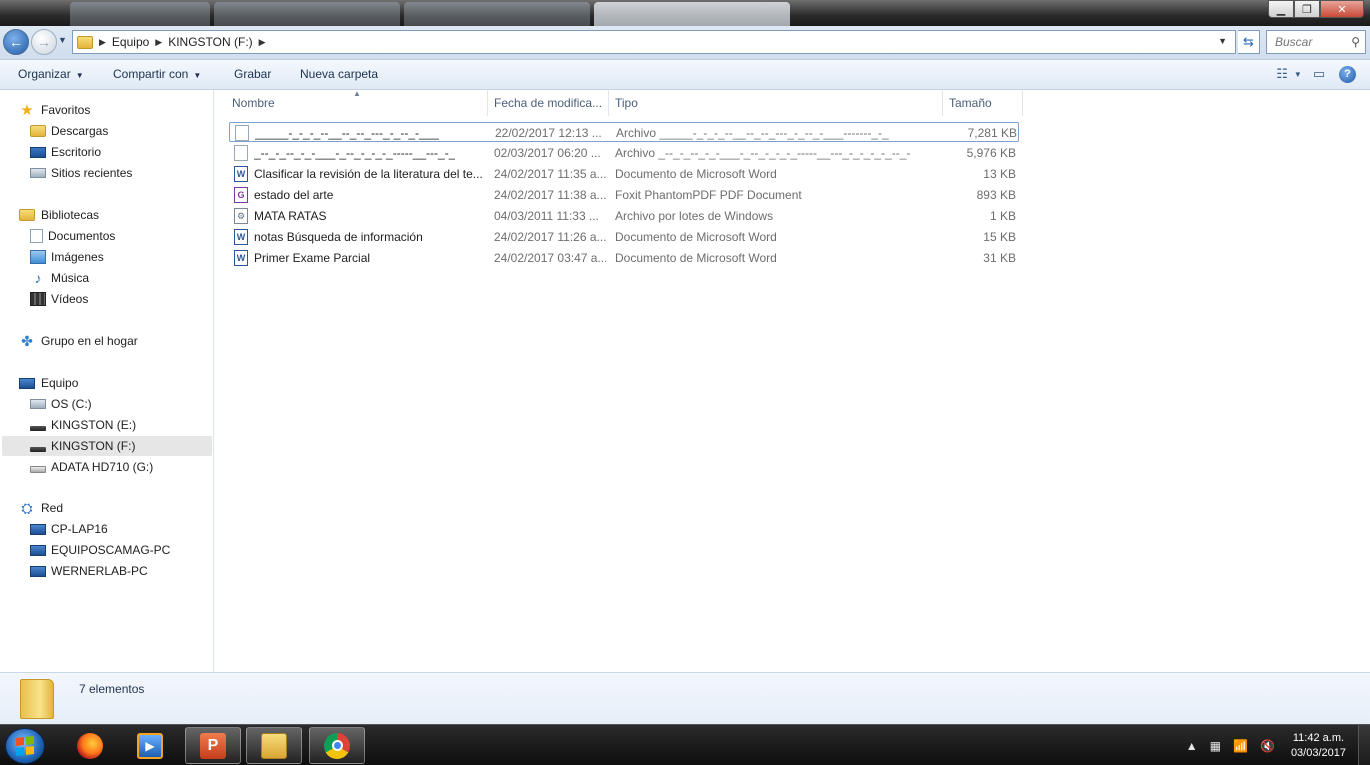  I want to click on sort-ascending-icon: ▲, so click(357, 93).